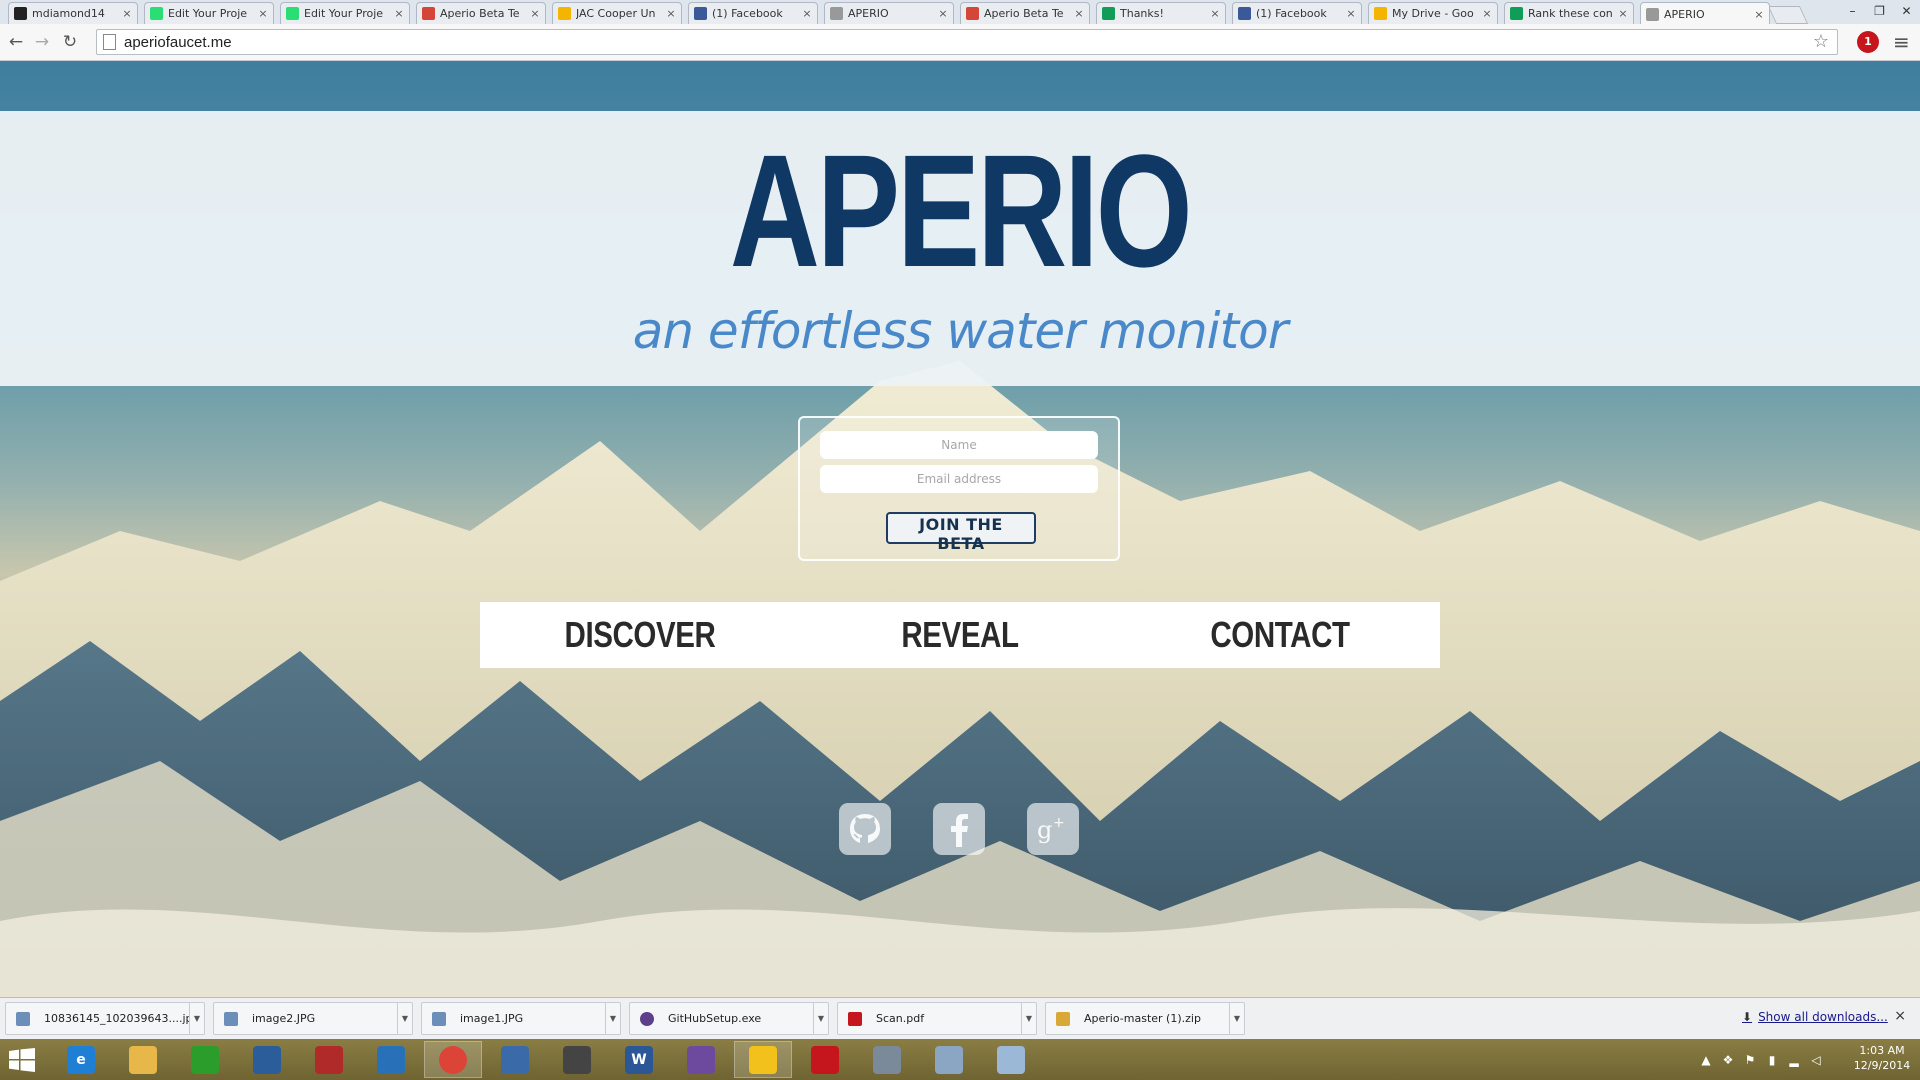  I want to click on download-item: image2.JPG ▼, so click(313, 1018).